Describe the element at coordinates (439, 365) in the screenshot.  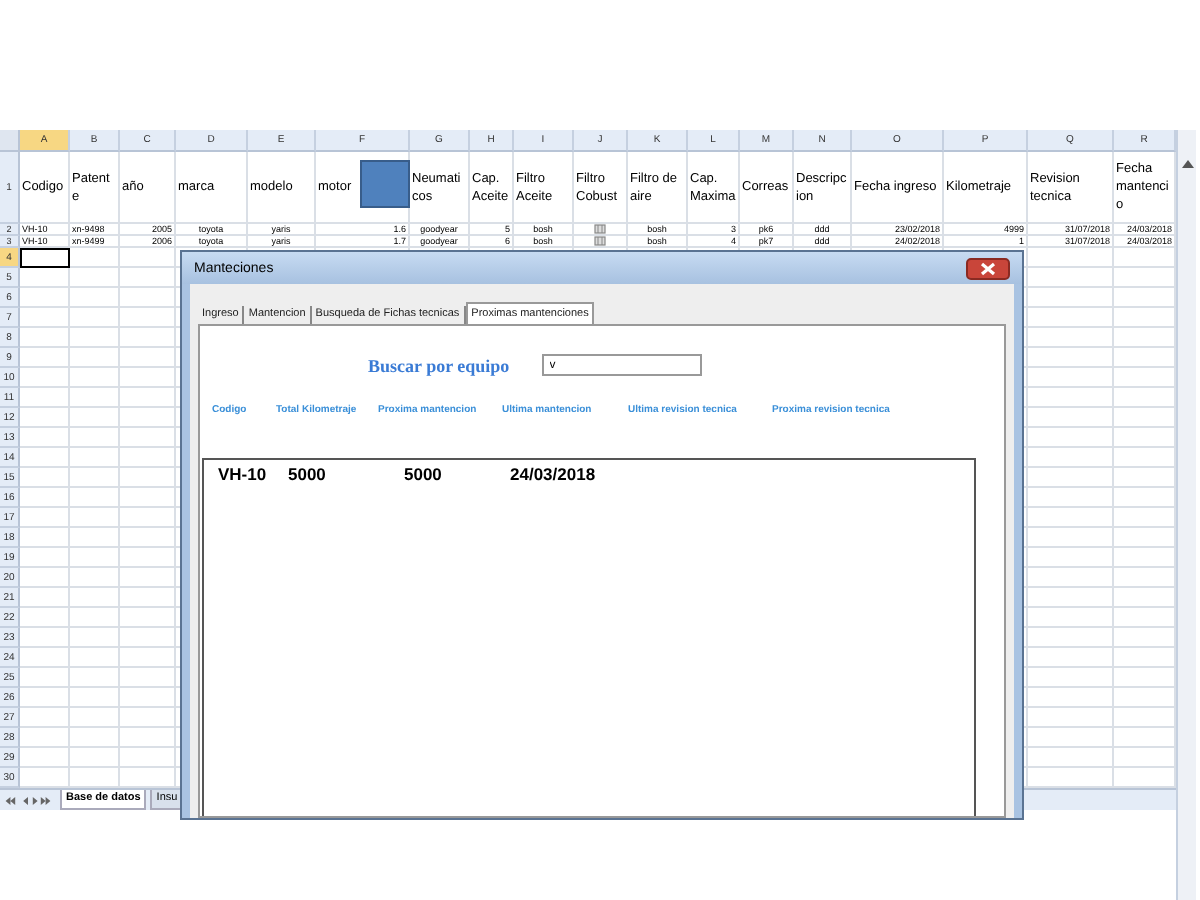
I see `search-label: Buscar por equipo` at that location.